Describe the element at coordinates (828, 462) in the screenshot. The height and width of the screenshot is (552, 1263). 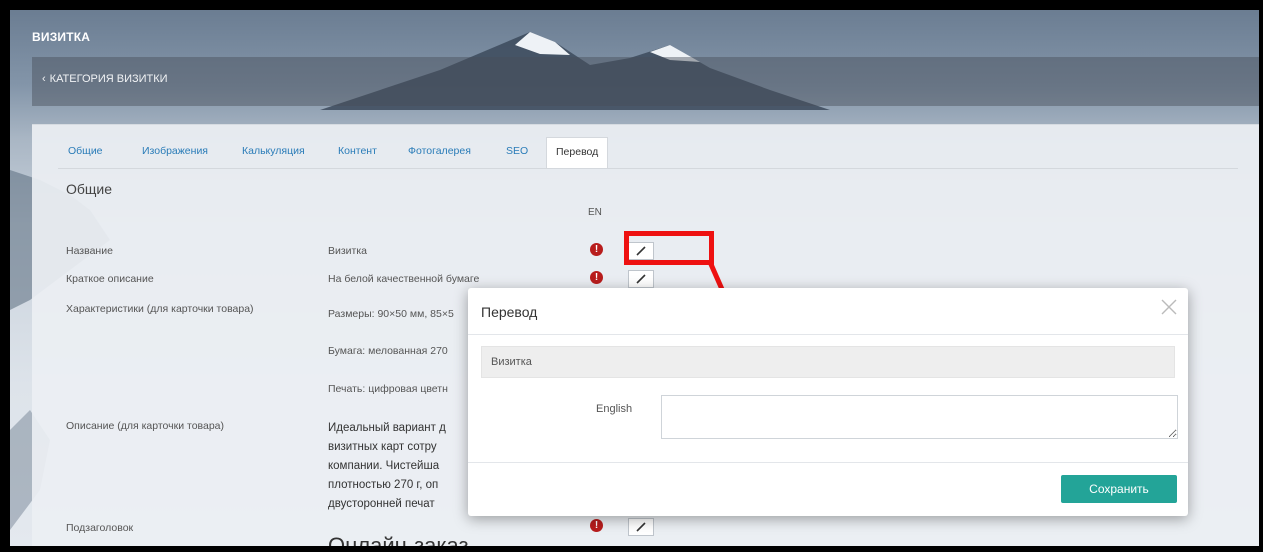
I see `modal-footer-divider` at that location.